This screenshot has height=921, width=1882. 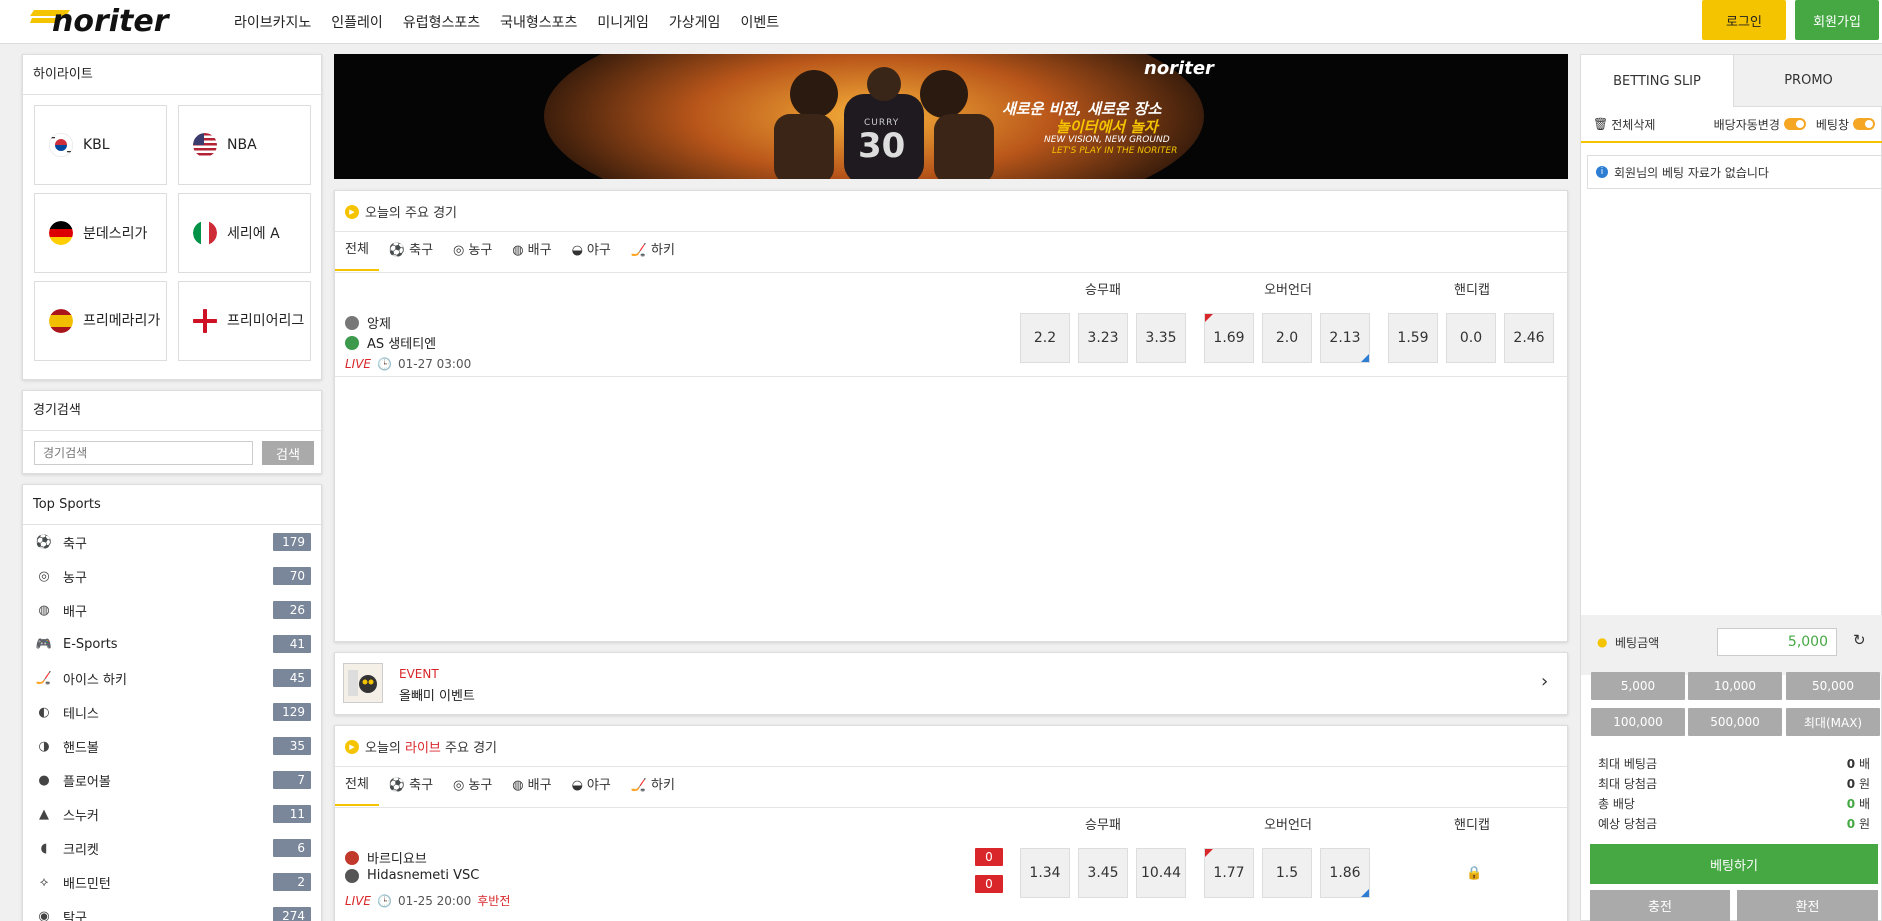 What do you see at coordinates (1624, 124) in the screenshot?
I see `clear-all-button: 🗑 전체삭제` at bounding box center [1624, 124].